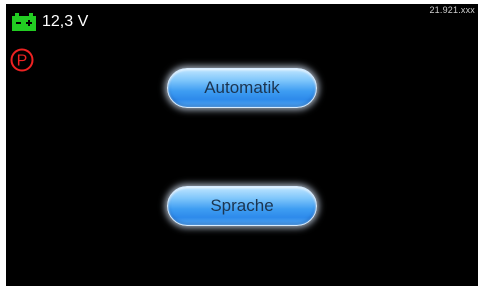  Describe the element at coordinates (65, 21) in the screenshot. I see `voltage-readout: 12,3 V` at that location.